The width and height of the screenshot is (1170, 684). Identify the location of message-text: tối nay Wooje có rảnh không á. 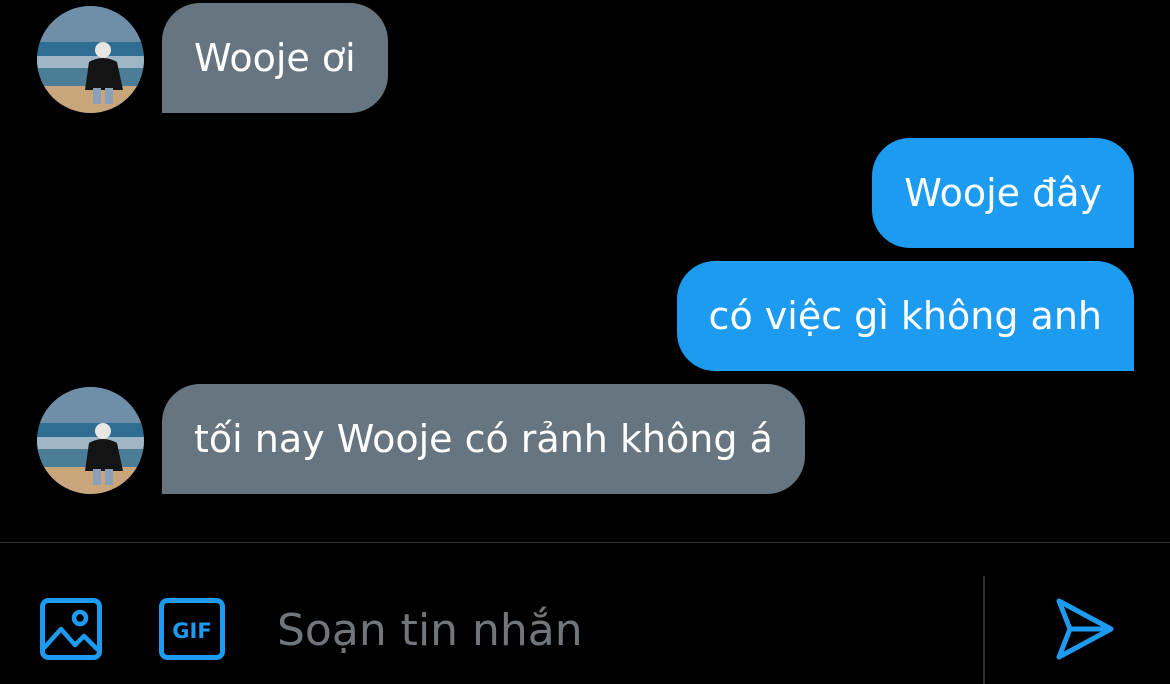
(483, 439).